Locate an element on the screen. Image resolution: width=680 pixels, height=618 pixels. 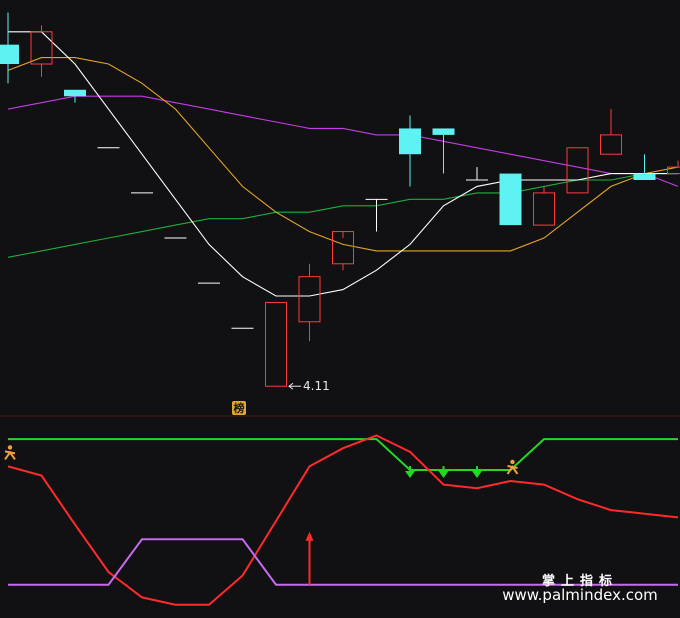
badge-label: 榜 is located at coordinates (239, 408).